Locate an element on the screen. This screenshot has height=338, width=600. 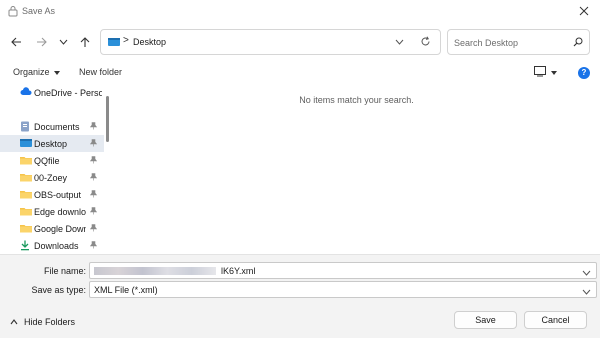
sidebar-item-label: Google Downl is located at coordinates (60, 229).